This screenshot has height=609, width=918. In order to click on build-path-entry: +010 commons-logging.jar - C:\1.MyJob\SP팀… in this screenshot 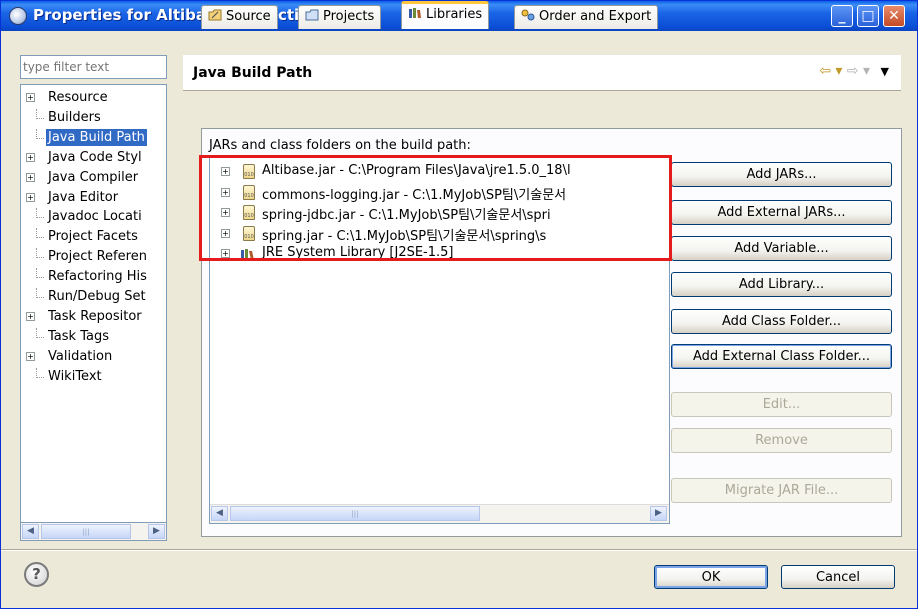, I will do `click(439, 193)`.